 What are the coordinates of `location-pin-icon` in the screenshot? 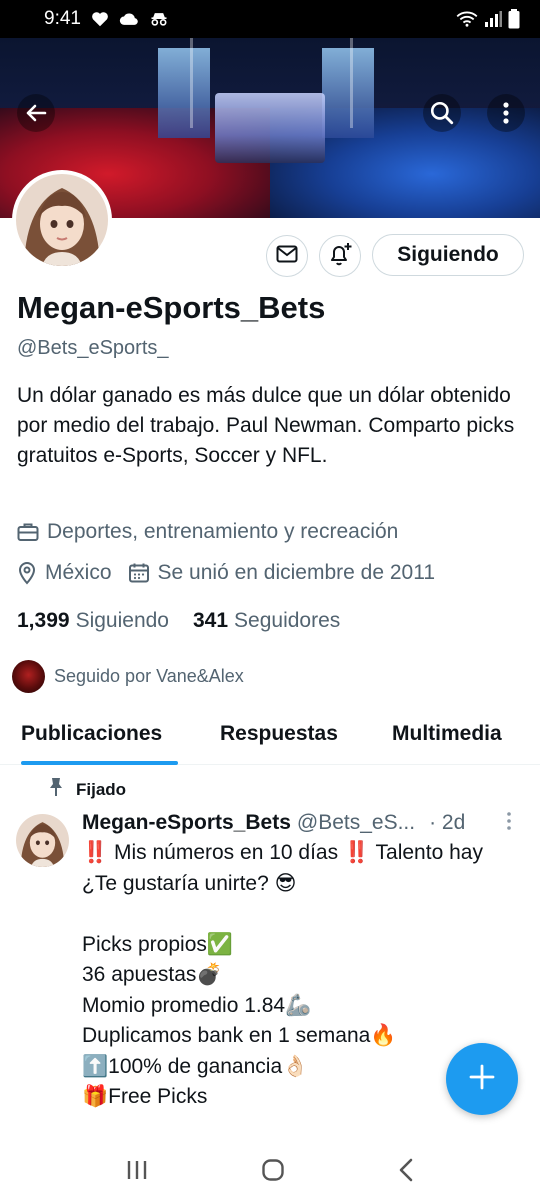 It's located at (27, 573).